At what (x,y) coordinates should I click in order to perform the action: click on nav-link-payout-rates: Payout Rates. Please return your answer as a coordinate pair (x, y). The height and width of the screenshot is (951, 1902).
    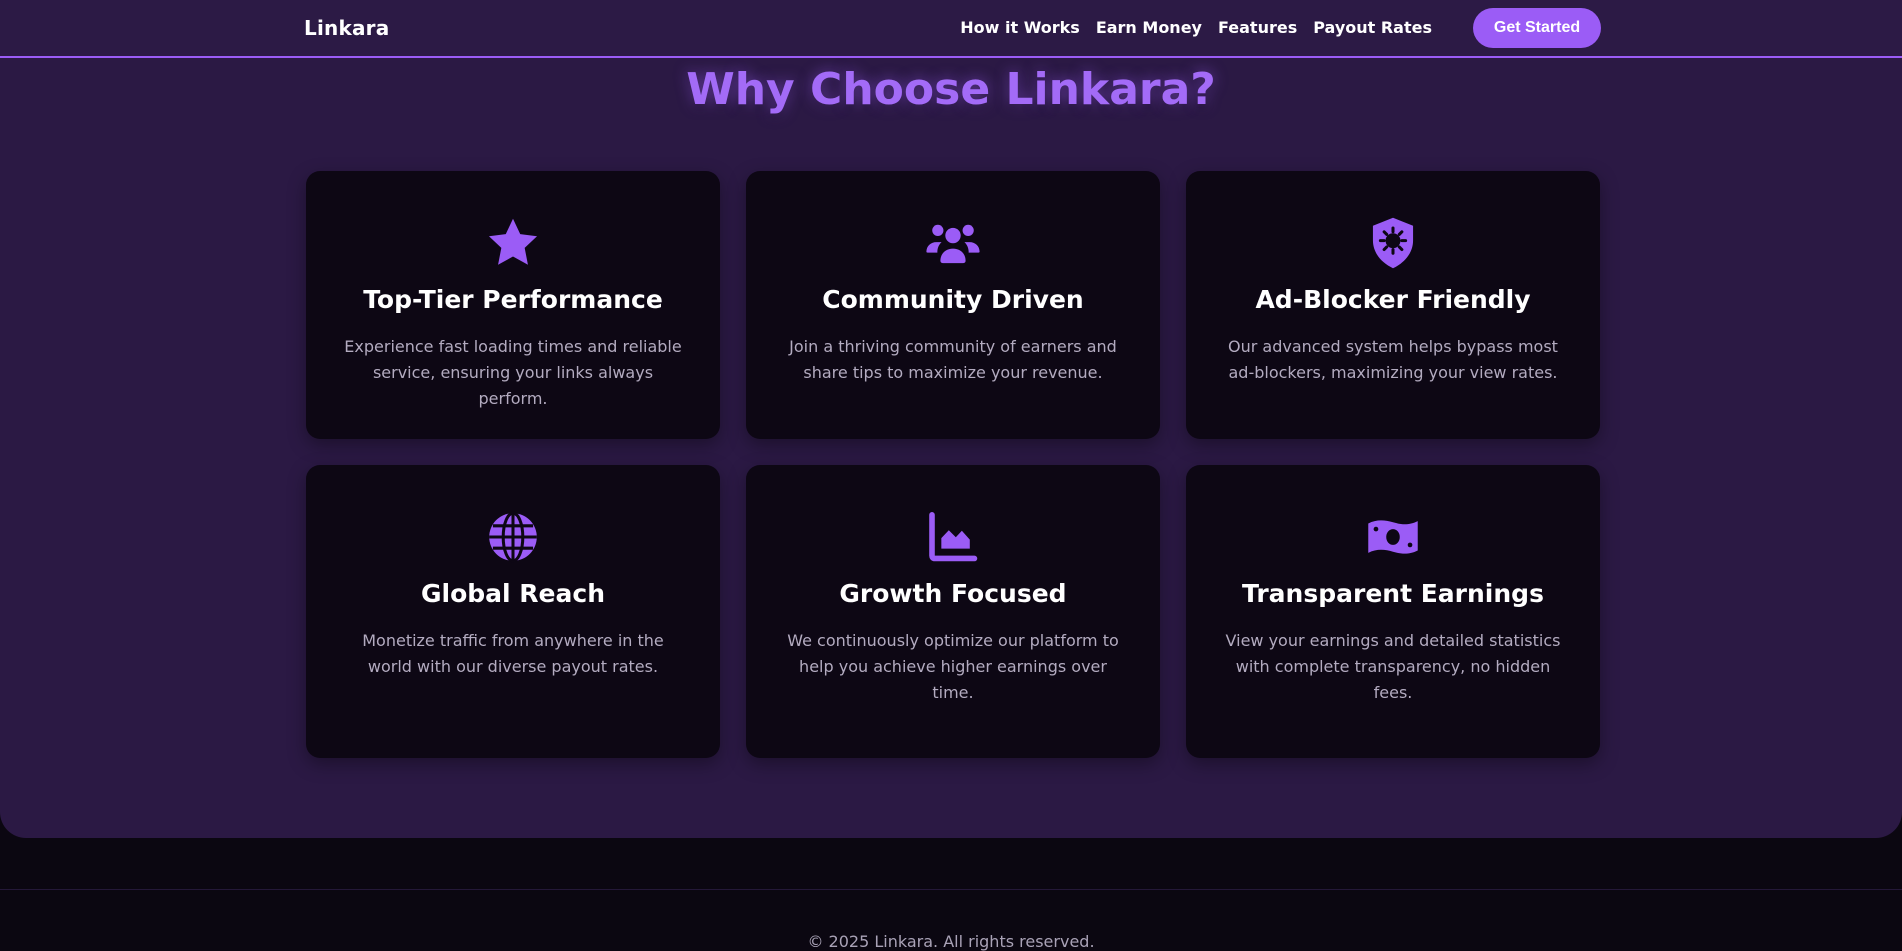
    Looking at the image, I should click on (1372, 27).